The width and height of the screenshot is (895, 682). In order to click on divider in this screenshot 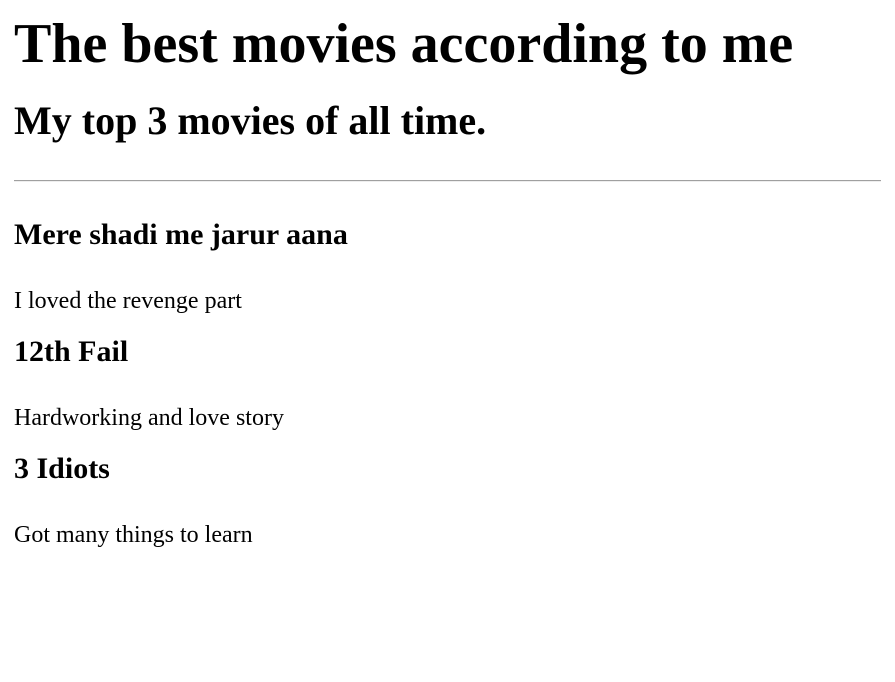, I will do `click(447, 181)`.